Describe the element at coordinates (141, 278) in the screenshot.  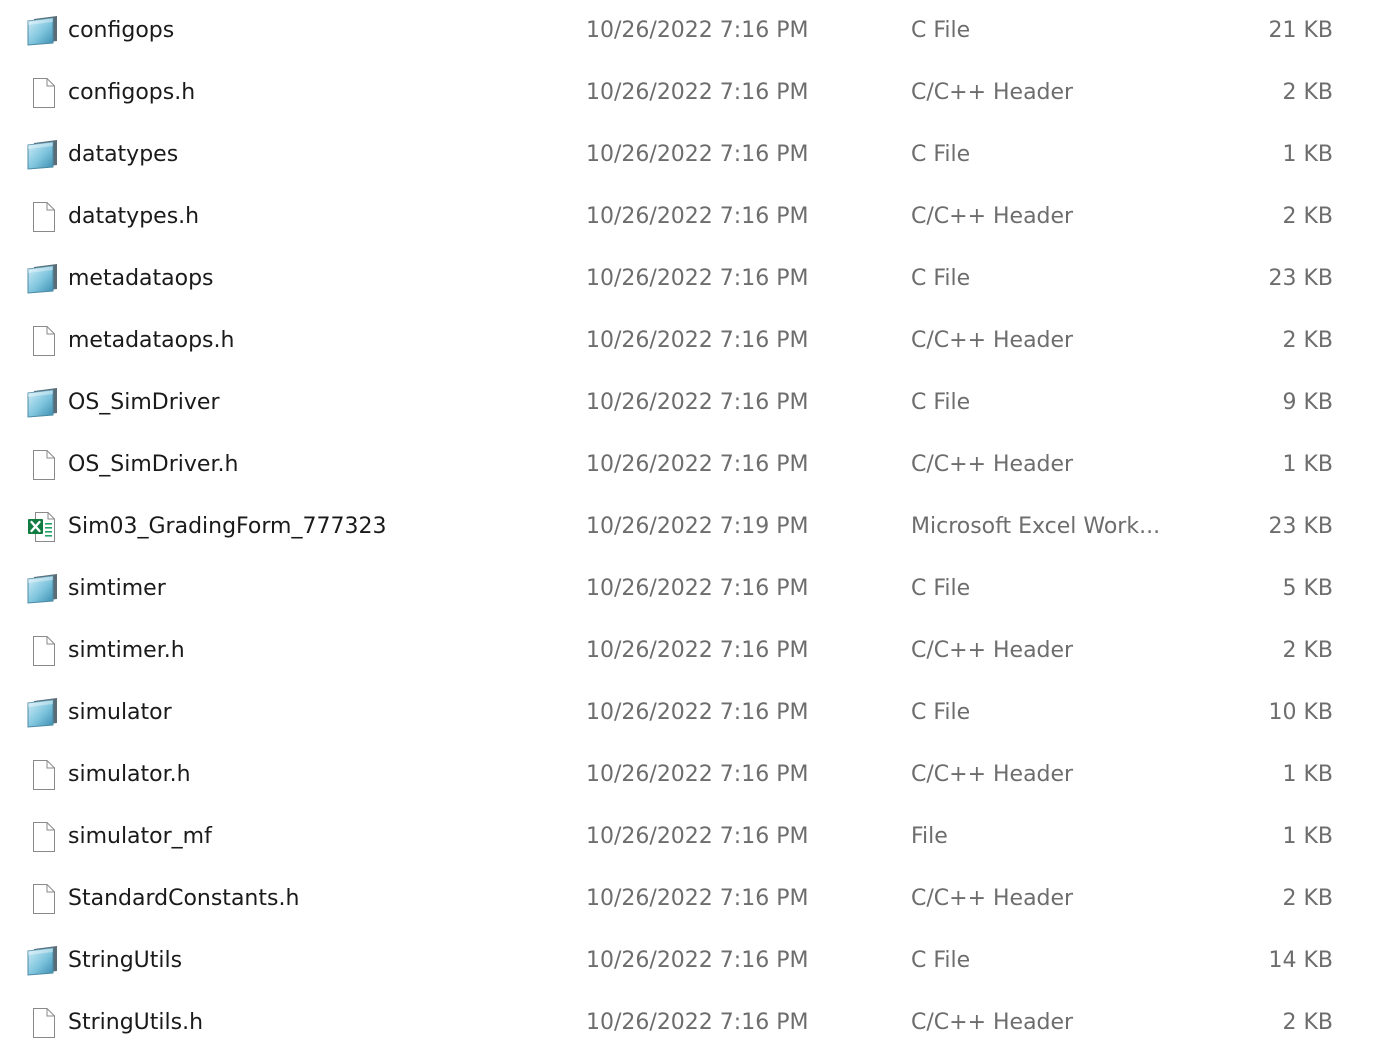
I see `file-name: metadataops` at that location.